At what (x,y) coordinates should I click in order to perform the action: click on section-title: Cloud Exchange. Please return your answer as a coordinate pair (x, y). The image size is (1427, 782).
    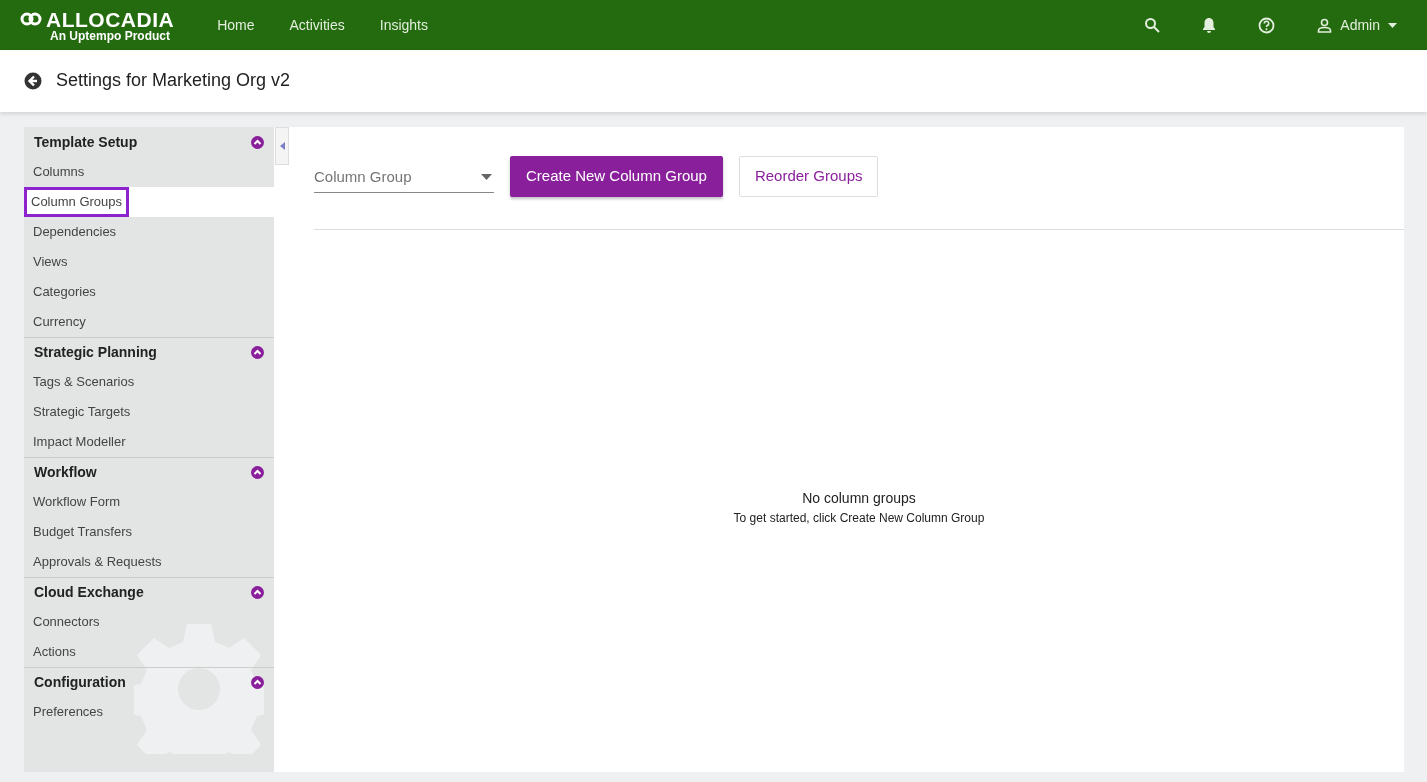
    Looking at the image, I should click on (89, 592).